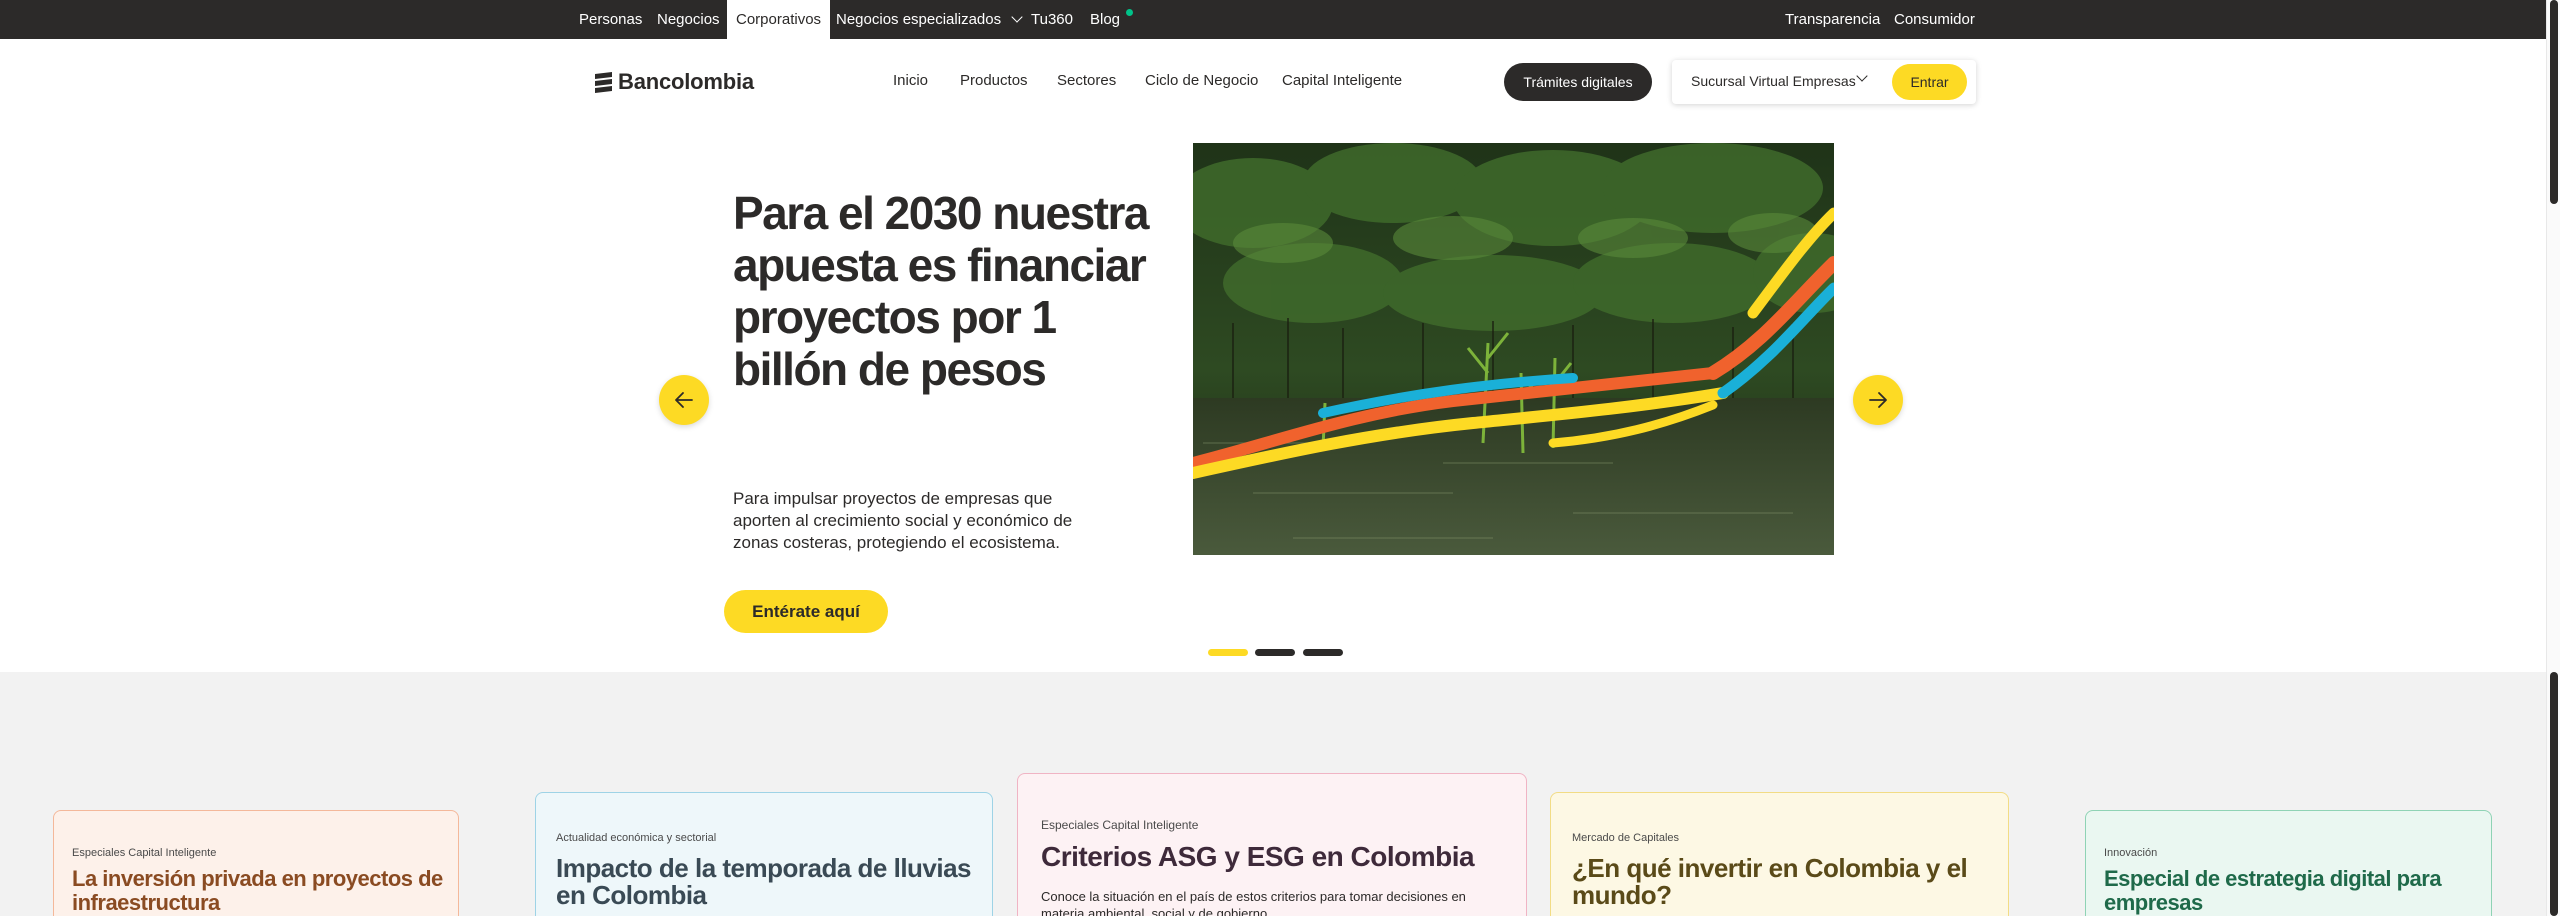 The image size is (2560, 916). Describe the element at coordinates (1934, 19) in the screenshot. I see `link-consumidor: Consumidor` at that location.